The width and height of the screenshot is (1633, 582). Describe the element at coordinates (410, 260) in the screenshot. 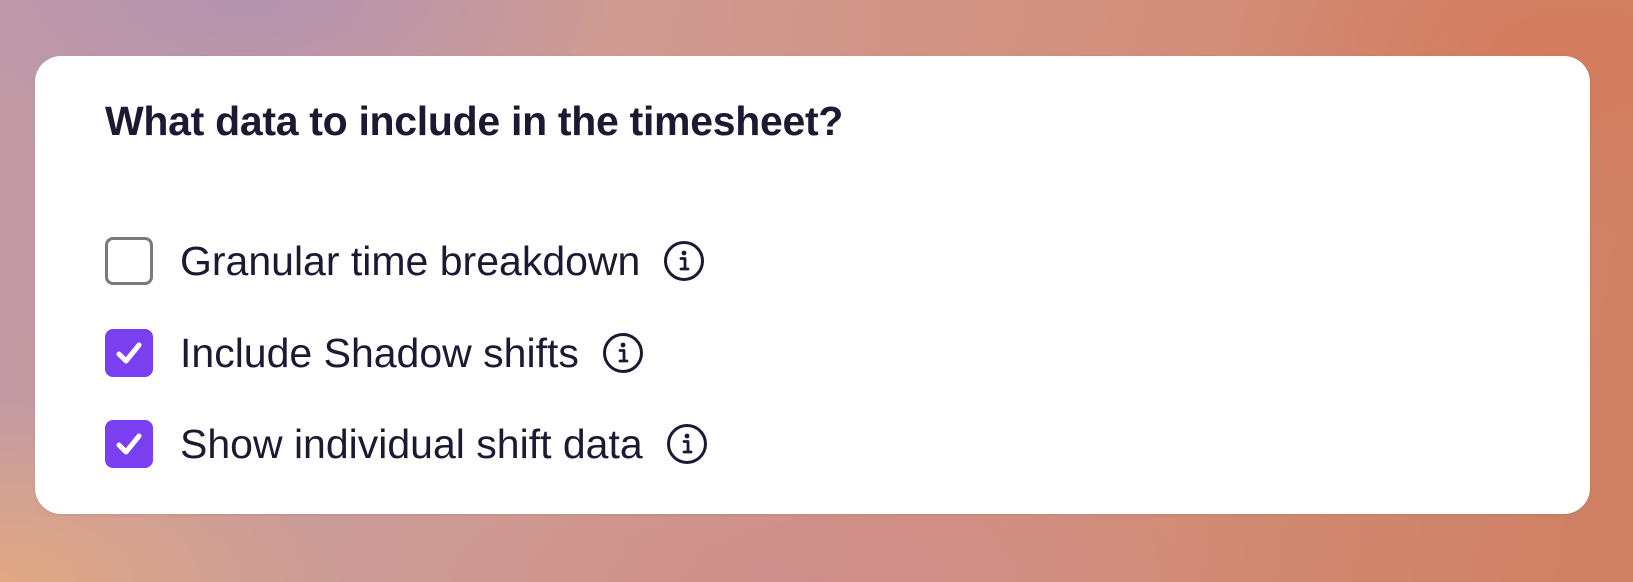

I see `option-label: Granular time breakdown` at that location.